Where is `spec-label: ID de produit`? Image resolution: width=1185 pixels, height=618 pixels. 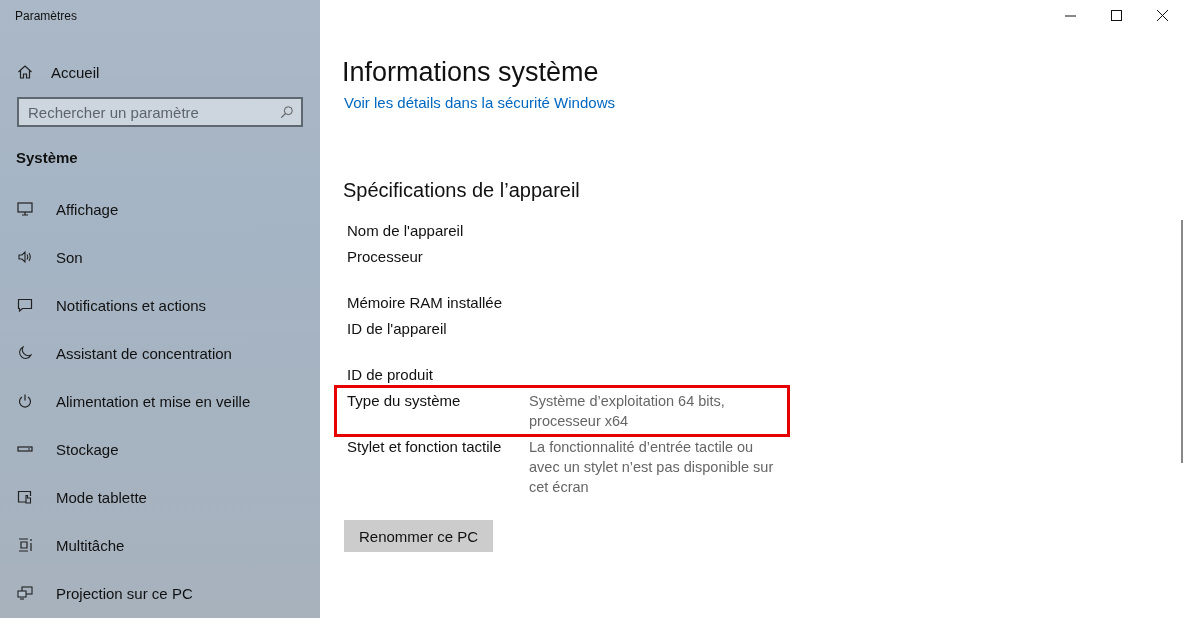 spec-label: ID de produit is located at coordinates (390, 375).